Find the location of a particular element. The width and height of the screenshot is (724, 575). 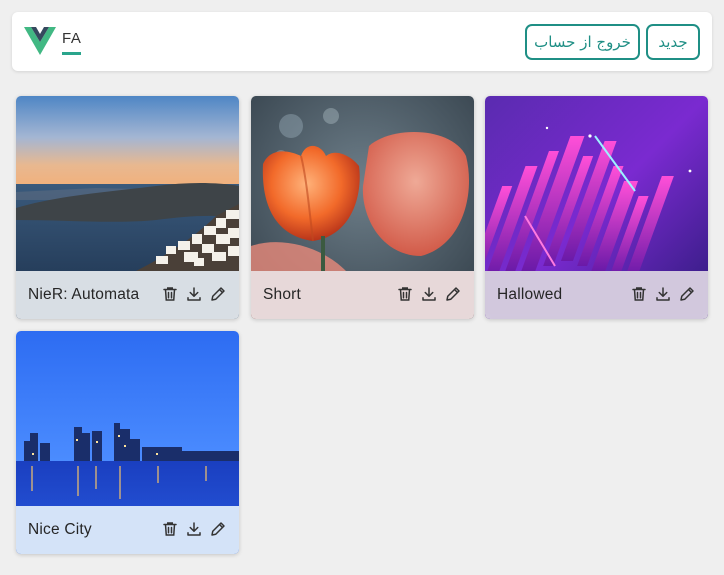

image-card: Nice City is located at coordinates (127, 442).